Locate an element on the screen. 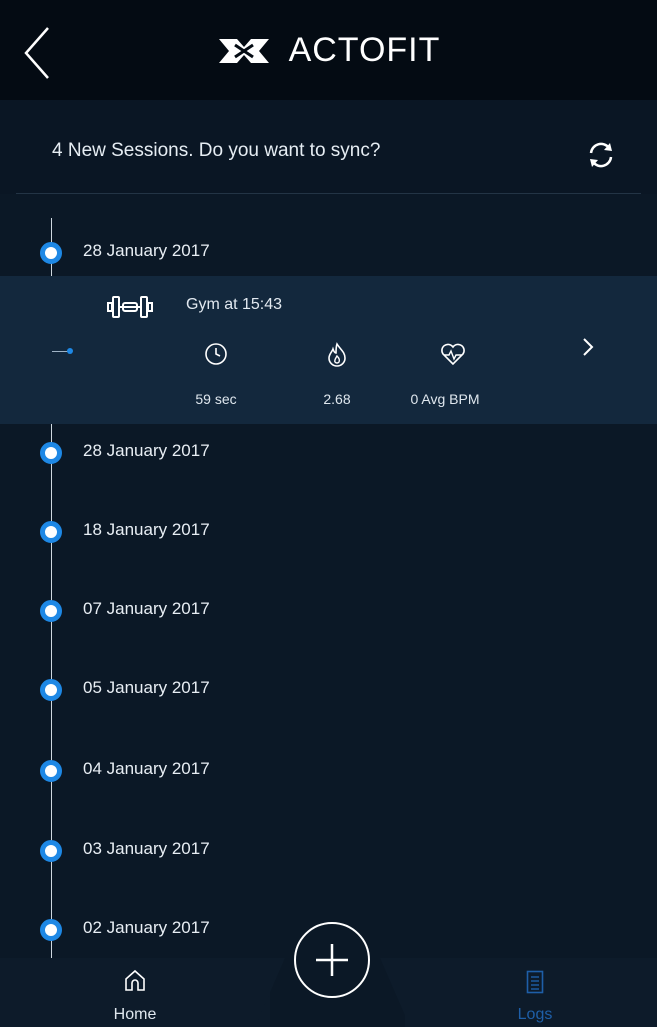 This screenshot has width=657, height=1027. heart-rate-value: 0 Avg BPM is located at coordinates (445, 399).